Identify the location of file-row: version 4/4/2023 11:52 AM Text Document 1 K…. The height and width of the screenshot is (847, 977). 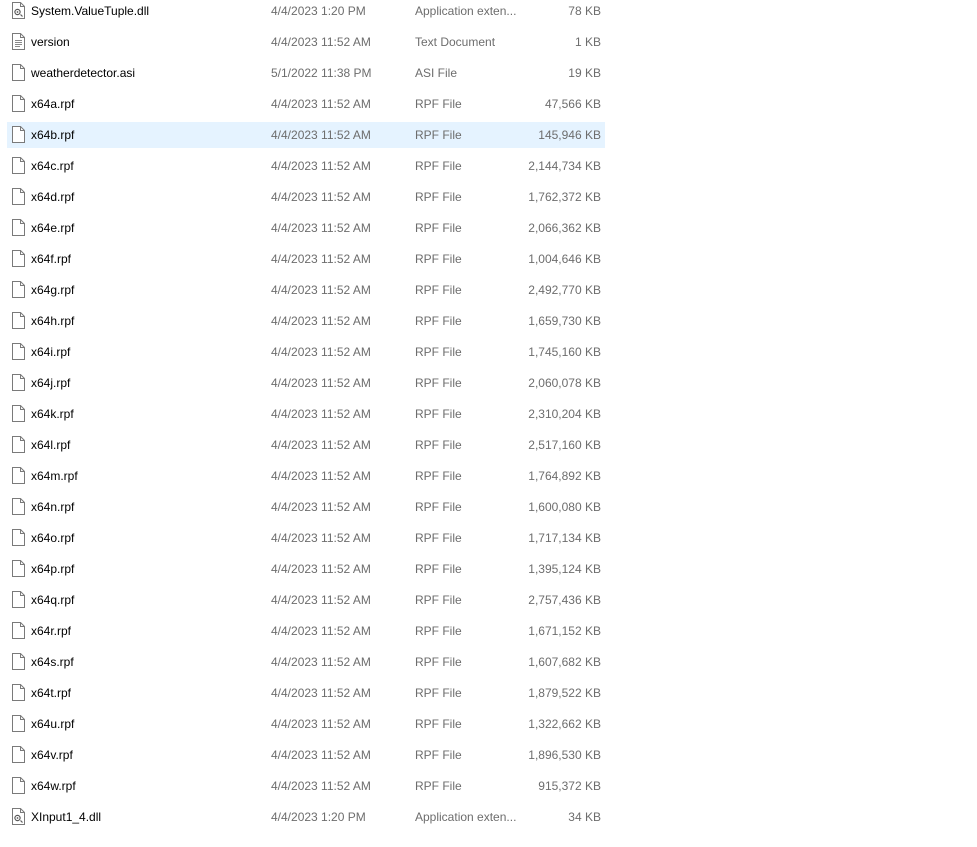
(306, 42).